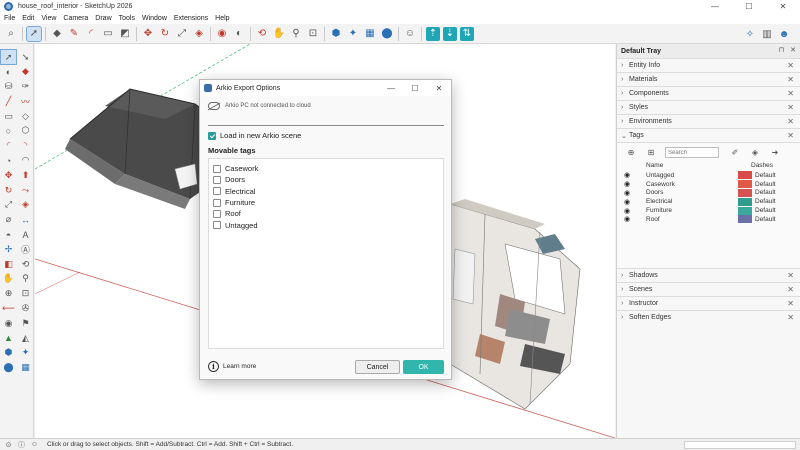  What do you see at coordinates (279, 34) in the screenshot?
I see `pan-icon: ✋` at bounding box center [279, 34].